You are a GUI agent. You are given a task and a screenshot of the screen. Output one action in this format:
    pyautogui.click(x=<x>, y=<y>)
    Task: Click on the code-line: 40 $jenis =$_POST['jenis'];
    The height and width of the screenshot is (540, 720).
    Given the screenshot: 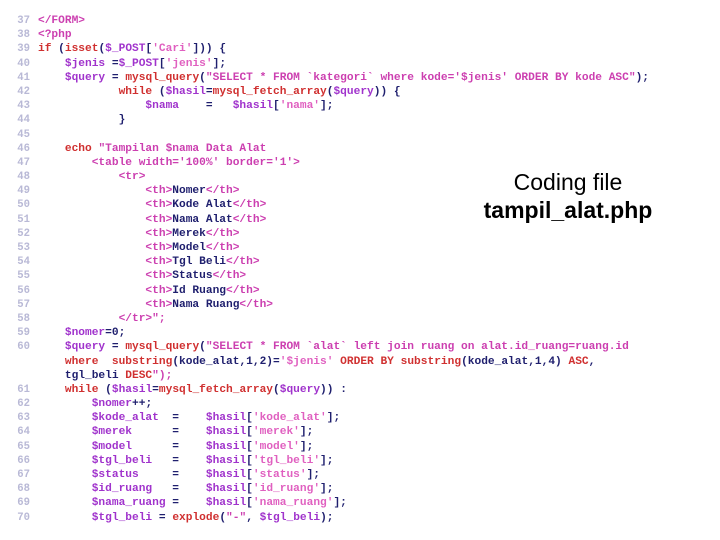 What is the action you would take?
    pyautogui.click(x=360, y=64)
    